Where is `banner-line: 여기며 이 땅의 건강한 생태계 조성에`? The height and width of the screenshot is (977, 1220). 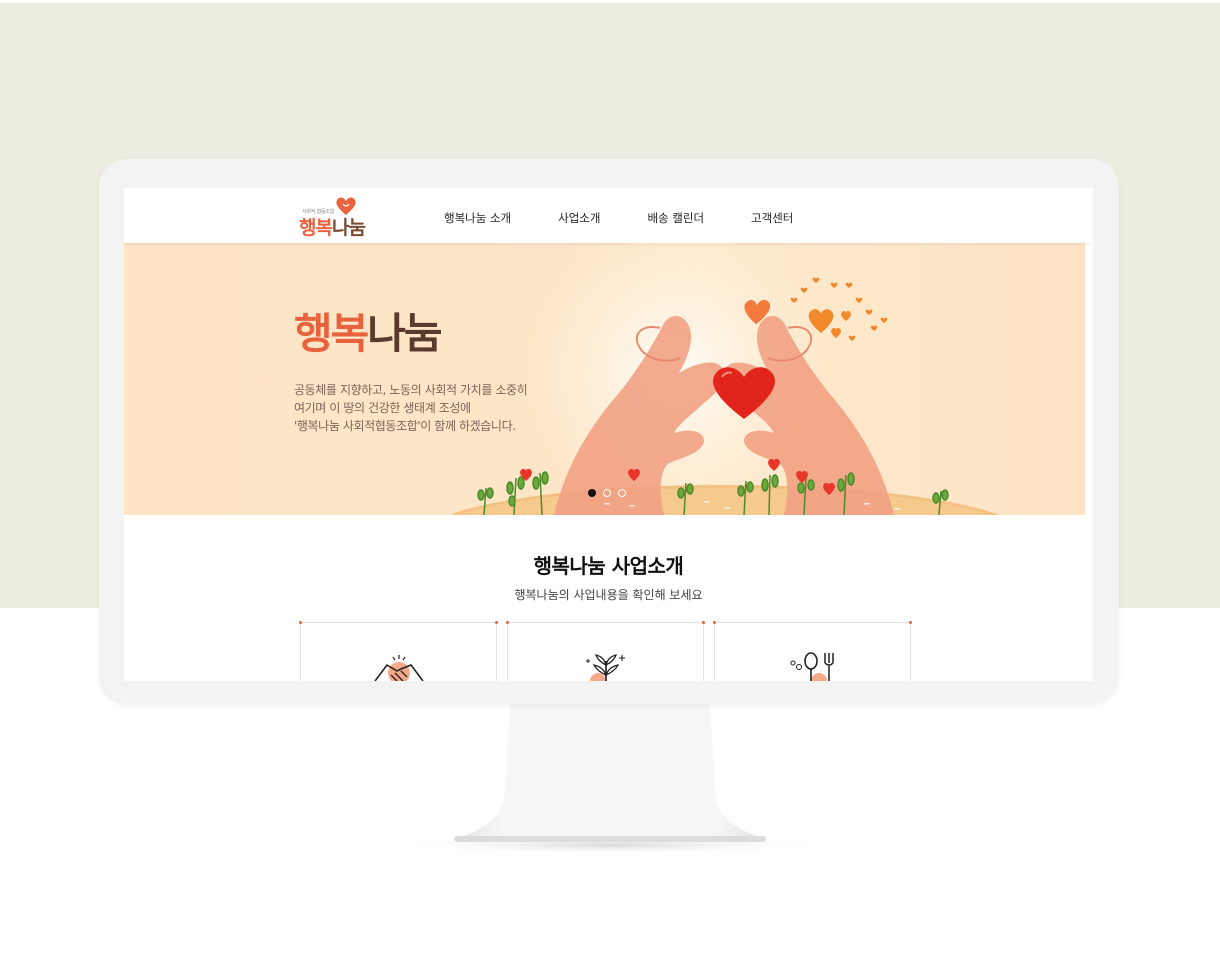 banner-line: 여기며 이 땅의 건강한 생태계 조성에 is located at coordinates (382, 408).